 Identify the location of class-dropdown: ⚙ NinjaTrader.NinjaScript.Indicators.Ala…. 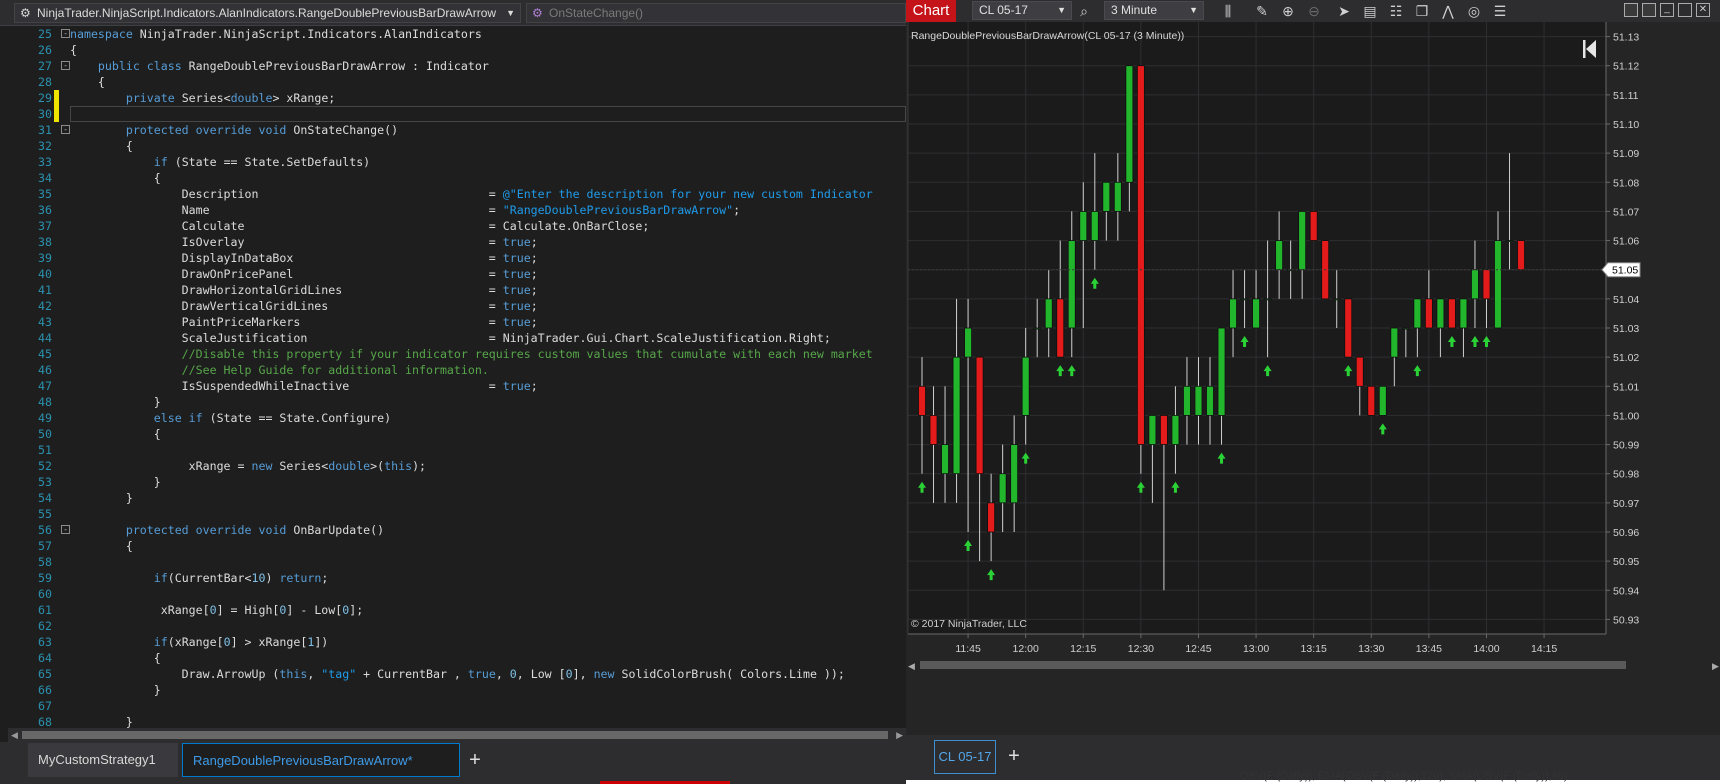
(267, 13).